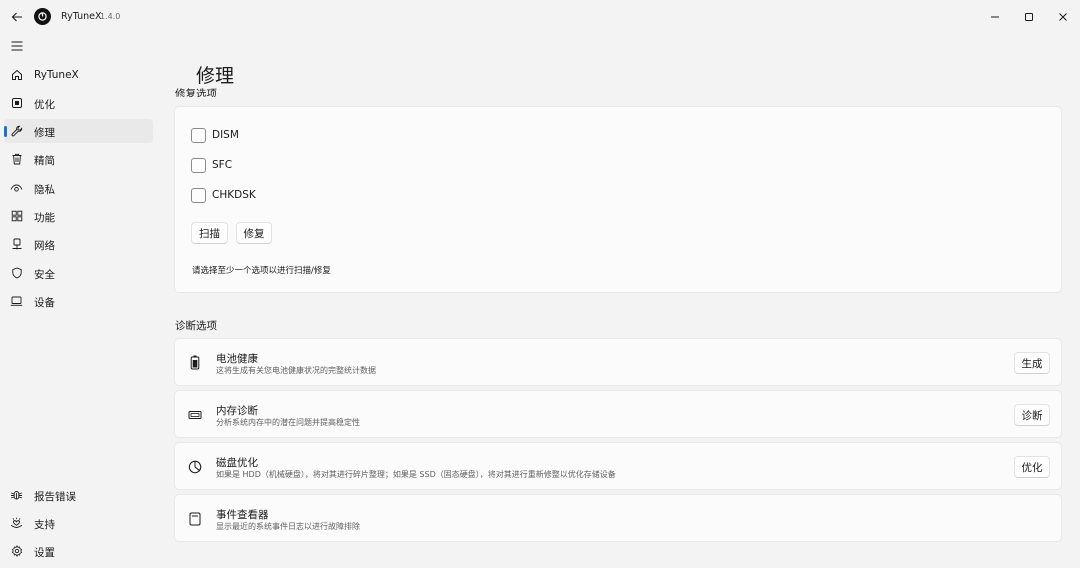 Image resolution: width=1080 pixels, height=568 pixels. Describe the element at coordinates (44, 105) in the screenshot. I see `sidebar-item-label: 优化` at that location.